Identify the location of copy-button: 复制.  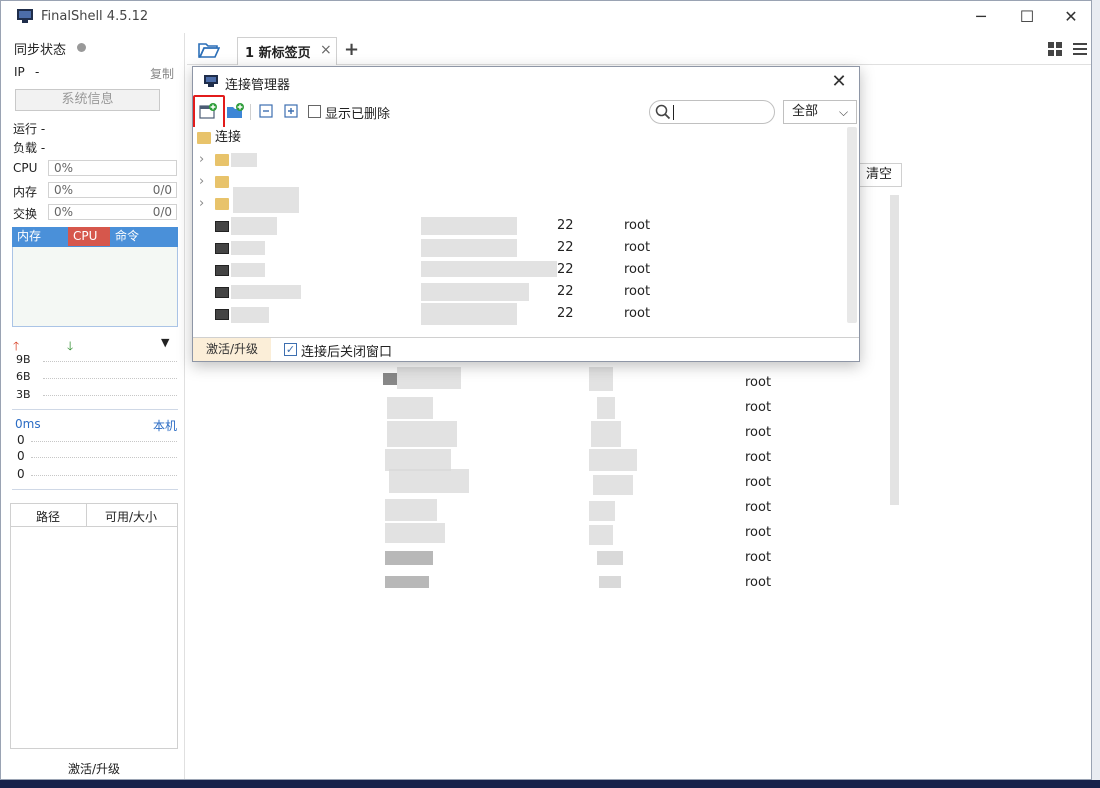
(162, 73).